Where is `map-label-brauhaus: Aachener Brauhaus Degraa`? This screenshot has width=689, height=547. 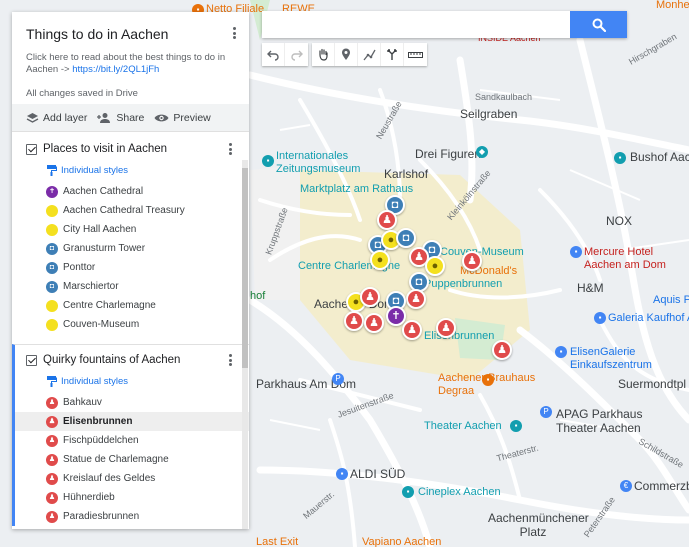 map-label-brauhaus: Aachener Brauhaus Degraa is located at coordinates (488, 384).